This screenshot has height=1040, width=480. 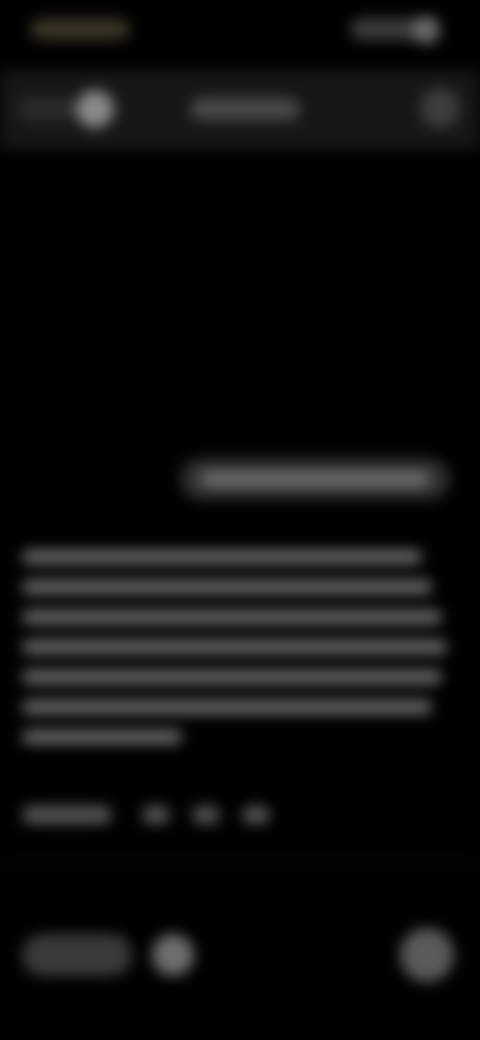 What do you see at coordinates (427, 955) in the screenshot?
I see `send-icon` at bounding box center [427, 955].